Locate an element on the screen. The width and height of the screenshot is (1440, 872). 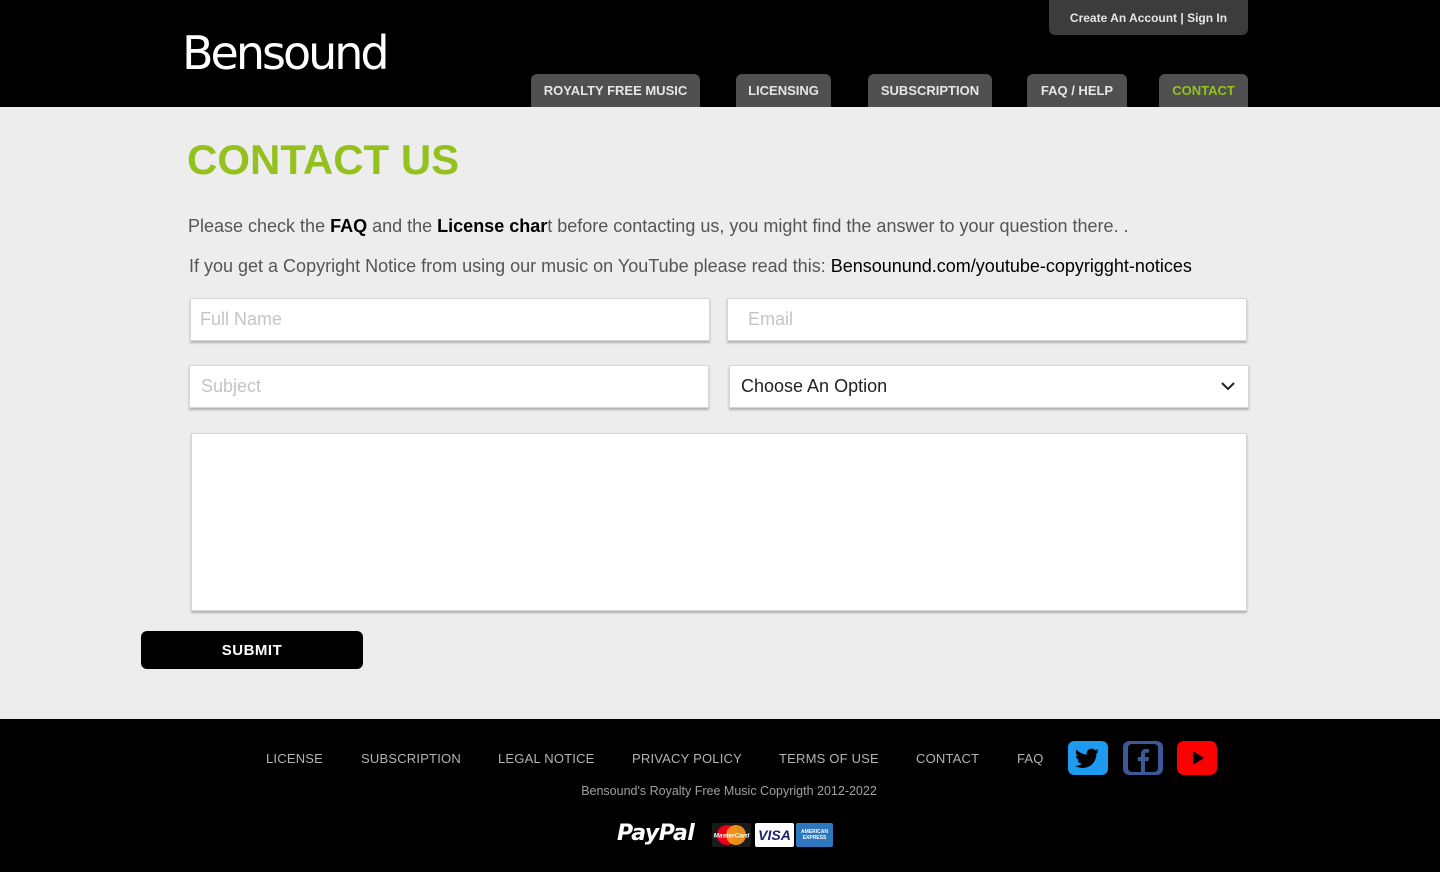
mastercard-icon: MasterCard is located at coordinates (732, 835).